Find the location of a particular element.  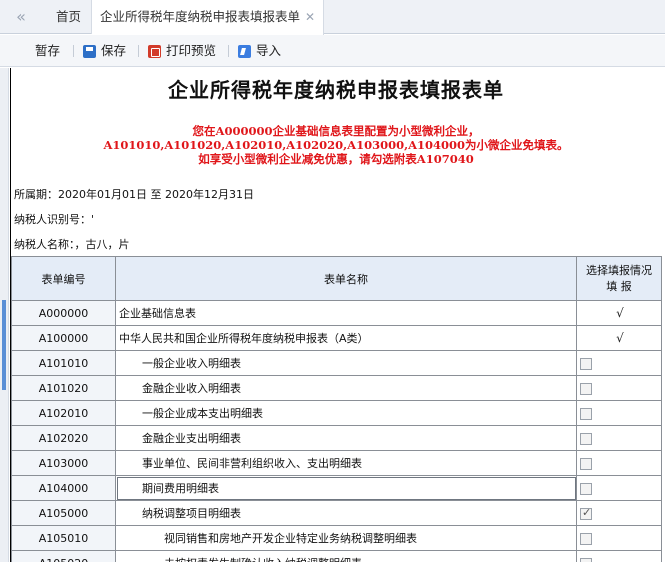

table-header-row: 表单编号 表单名称 选择填报情况 填 报 is located at coordinates (336, 278).